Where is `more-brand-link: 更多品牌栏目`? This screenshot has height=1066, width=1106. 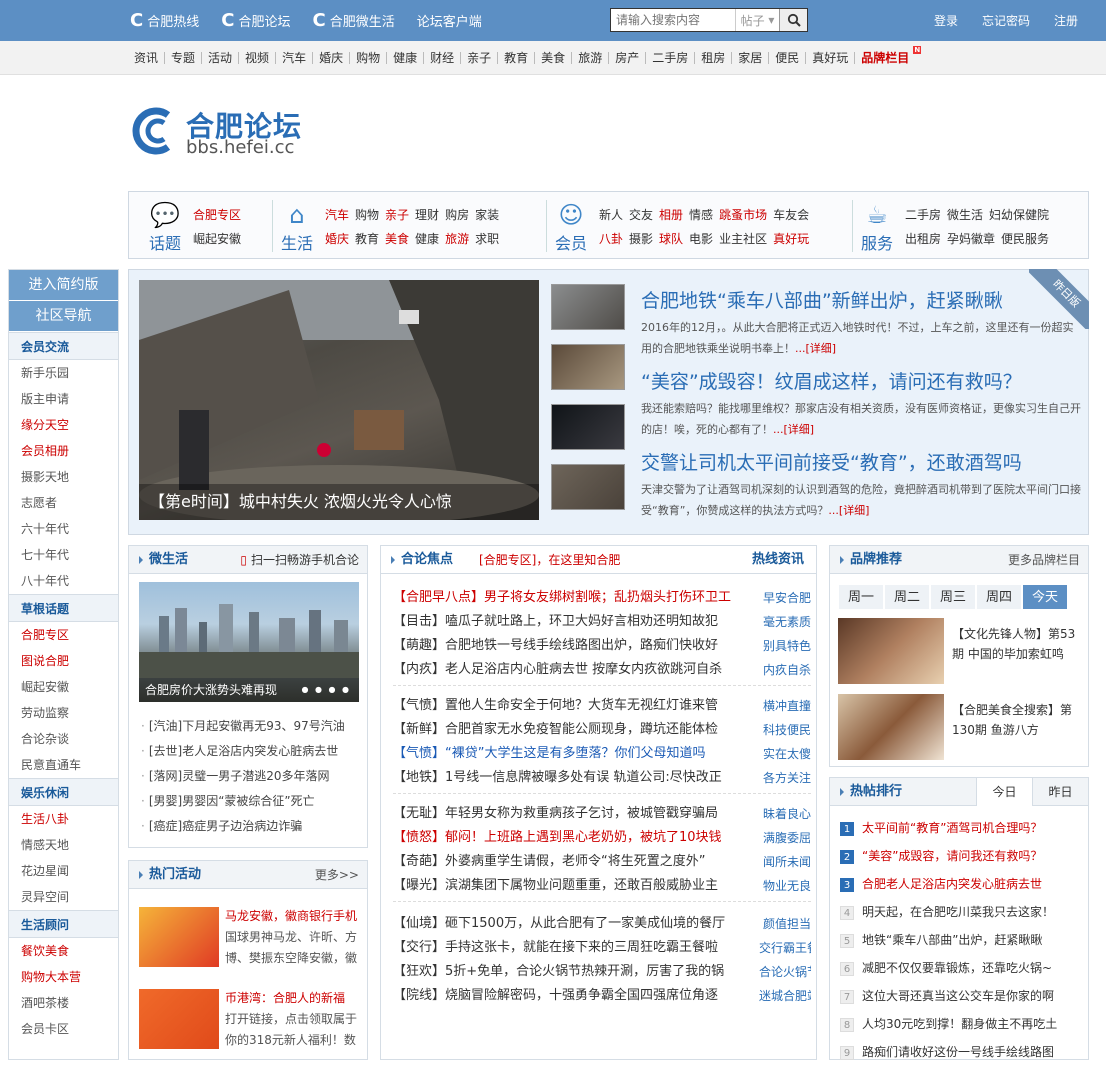 more-brand-link: 更多品牌栏目 is located at coordinates (1044, 560).